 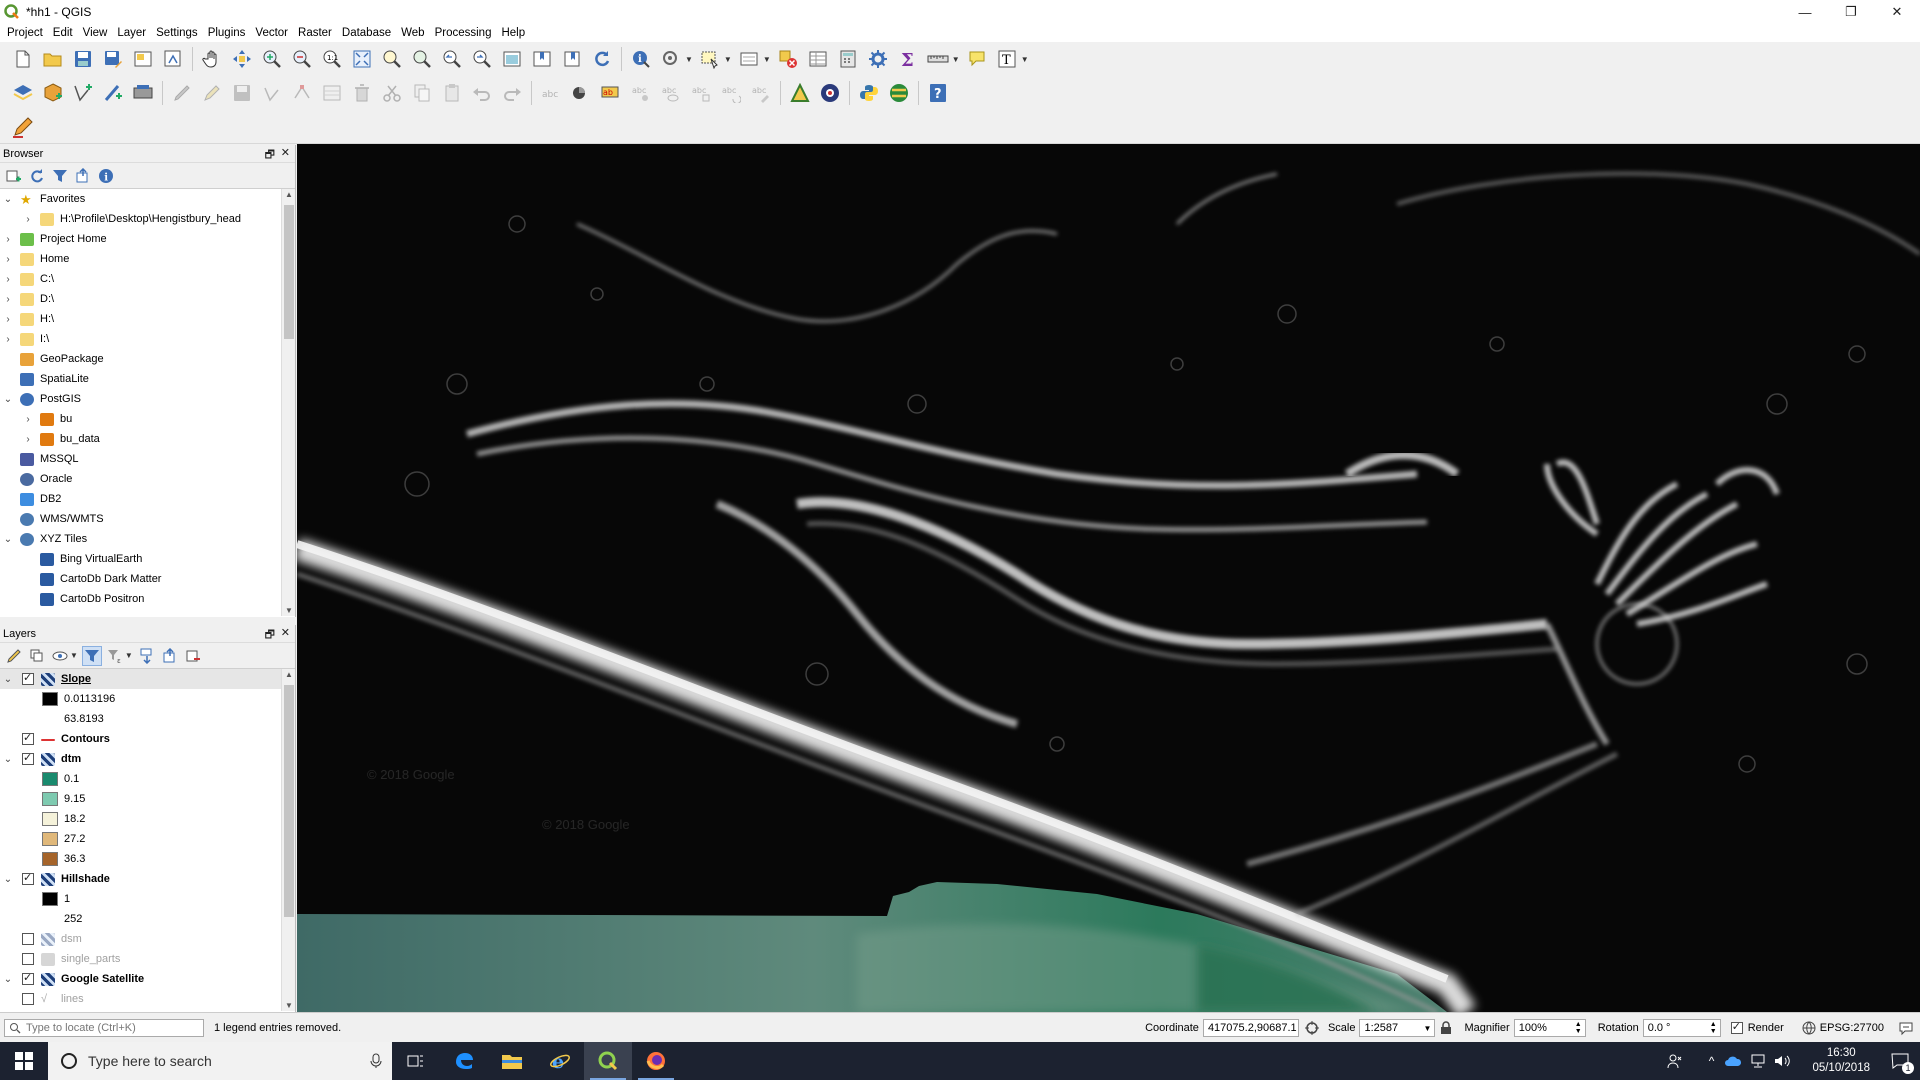 What do you see at coordinates (788, 59) in the screenshot?
I see `deselect-features-button` at bounding box center [788, 59].